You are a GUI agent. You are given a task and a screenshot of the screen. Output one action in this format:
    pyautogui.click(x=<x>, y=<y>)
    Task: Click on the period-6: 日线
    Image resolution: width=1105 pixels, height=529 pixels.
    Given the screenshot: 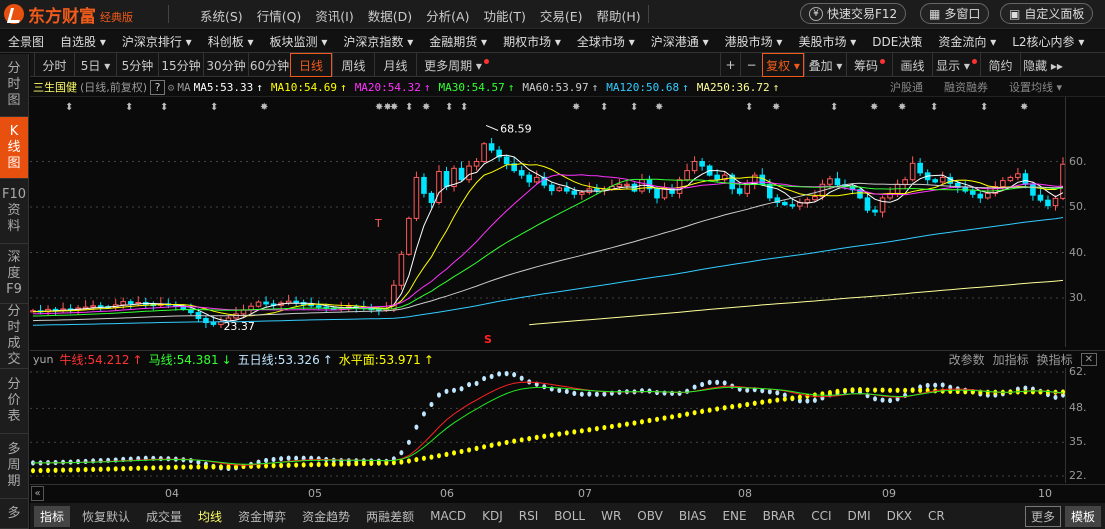 What is the action you would take?
    pyautogui.click(x=311, y=65)
    